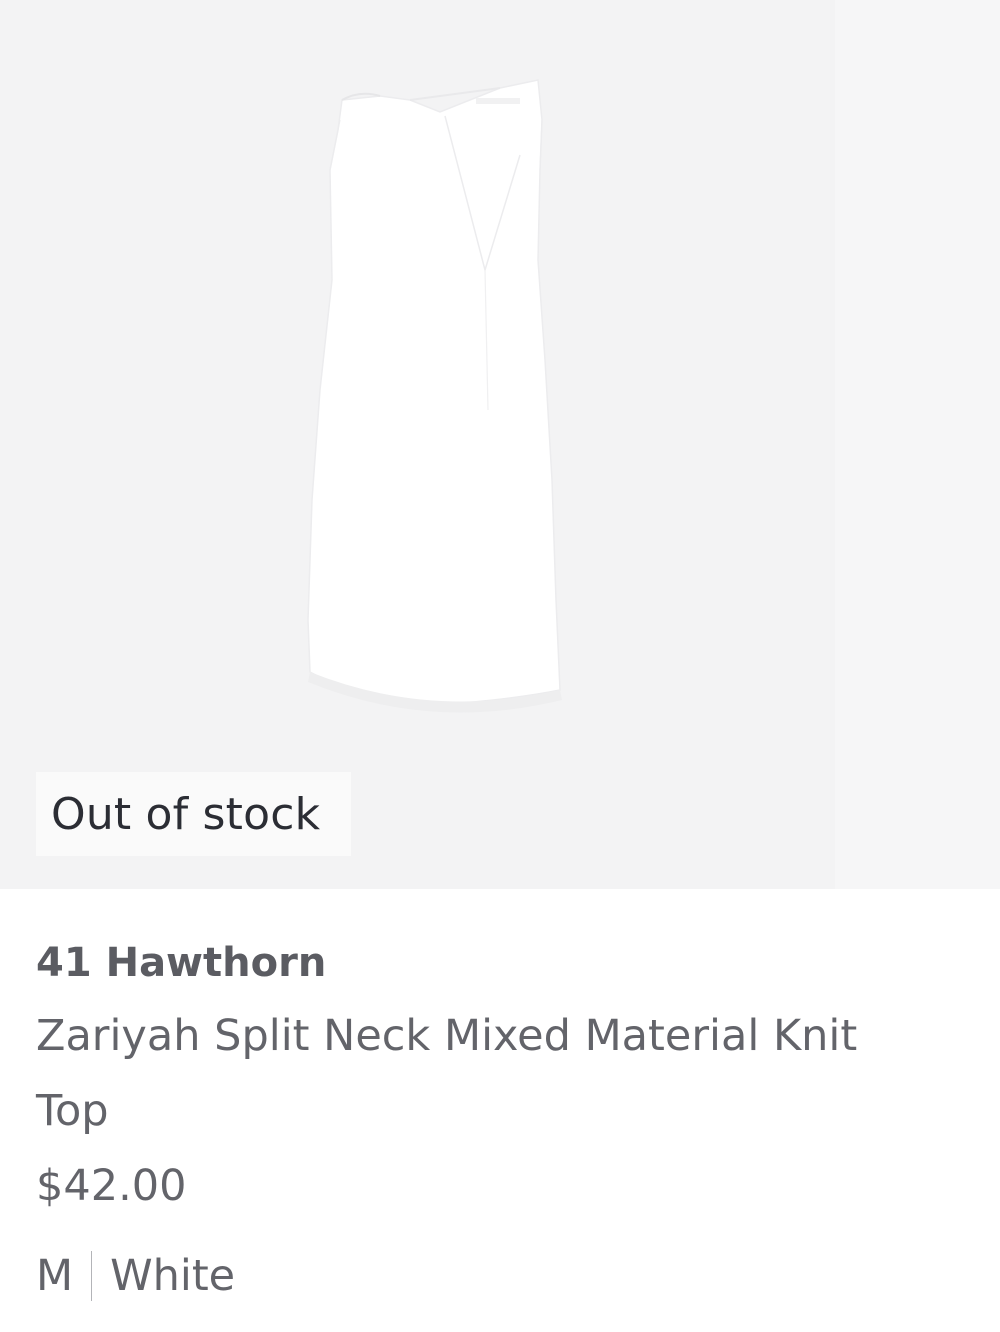  Describe the element at coordinates (181, 963) in the screenshot. I see `brand-name: 41 Hawthorn` at that location.